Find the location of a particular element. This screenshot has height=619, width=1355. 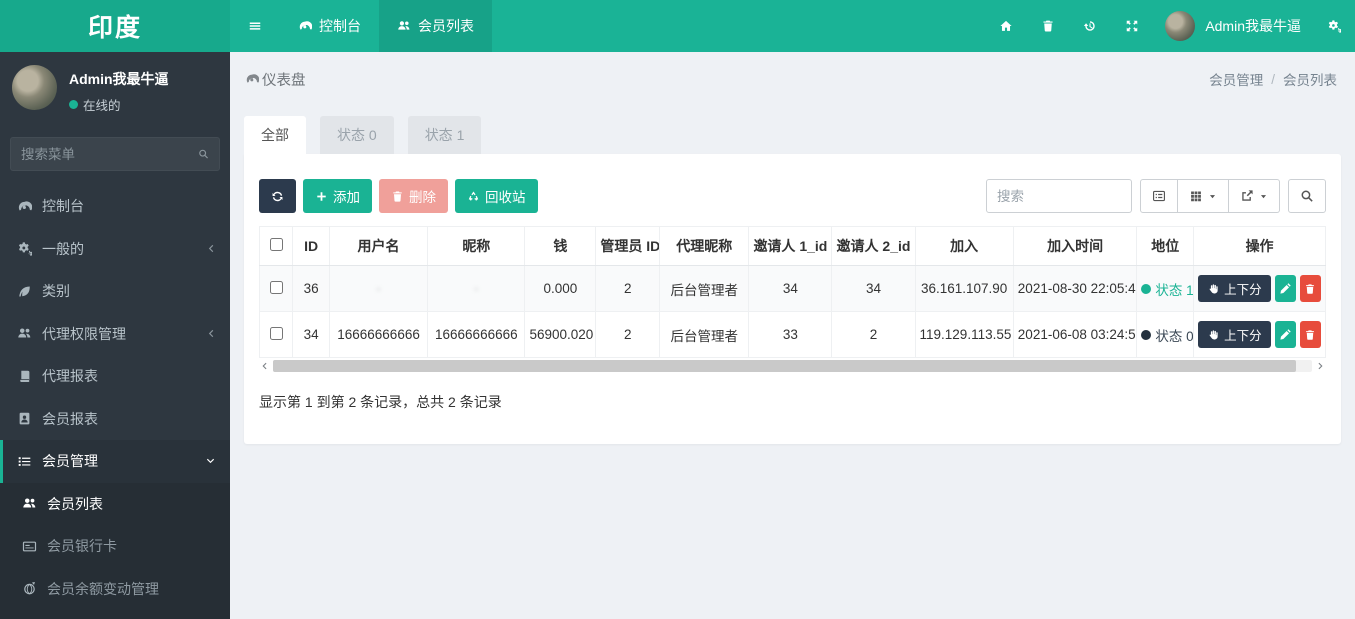

column-header: 加入时间 is located at coordinates (1075, 246).